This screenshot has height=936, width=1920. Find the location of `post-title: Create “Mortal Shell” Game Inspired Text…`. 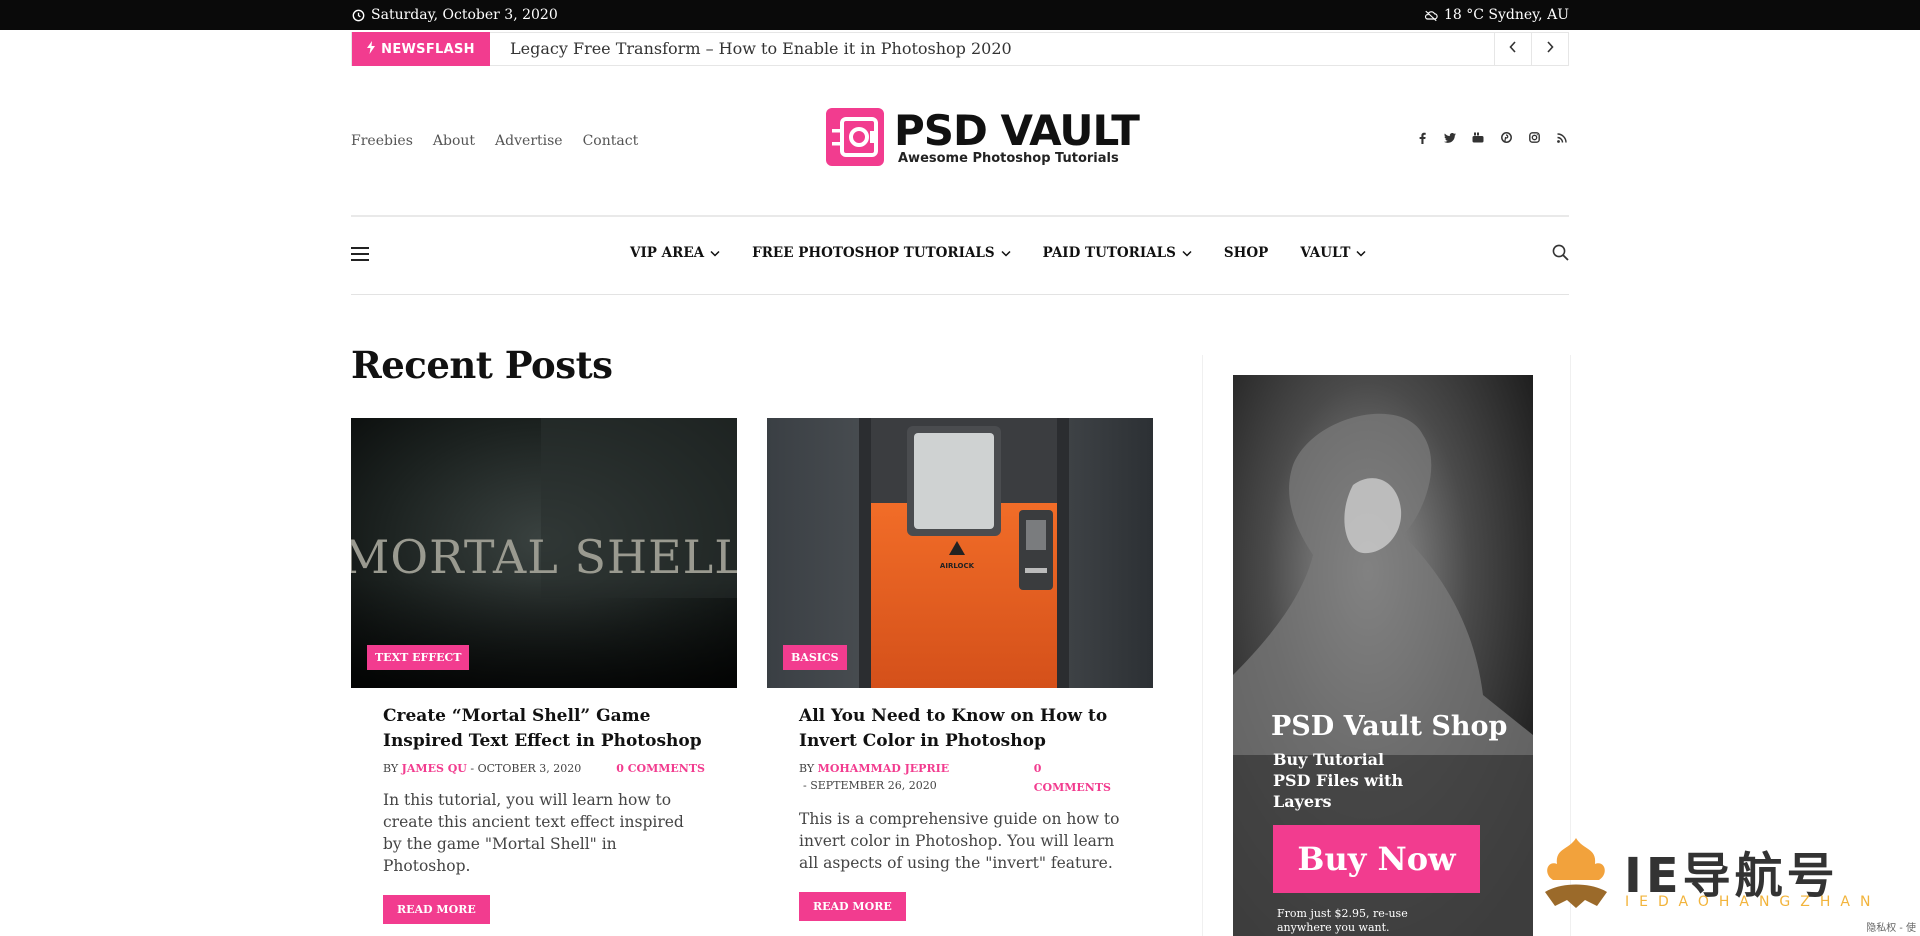

post-title: Create “Mortal Shell” Game Inspired Text… is located at coordinates (544, 729).